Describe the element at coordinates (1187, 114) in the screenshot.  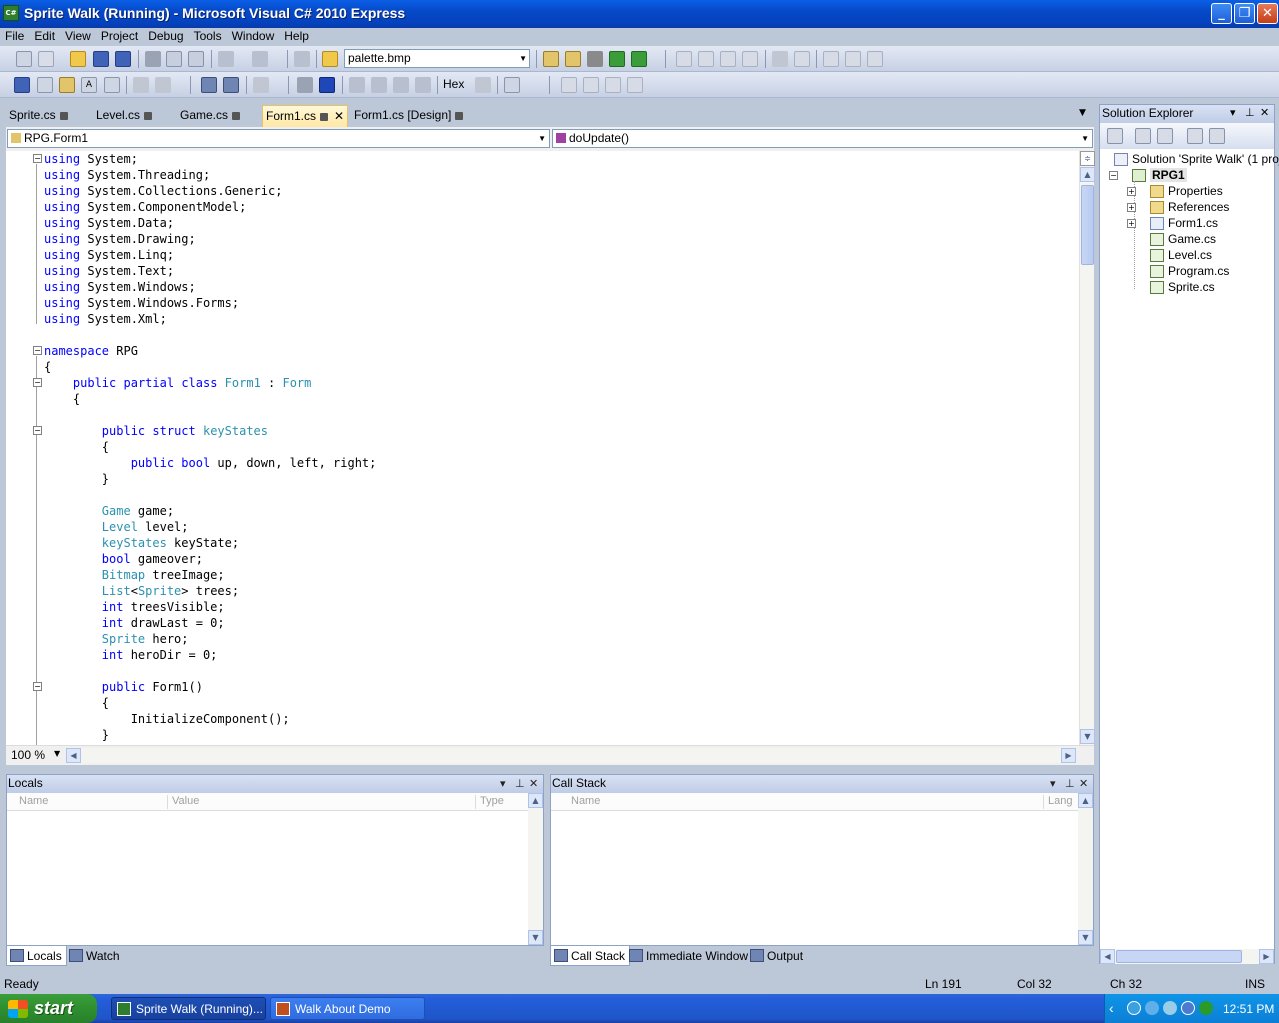
I see `solution-explorer-header: Solution Explorer ▾ ⊥ ✕` at that location.